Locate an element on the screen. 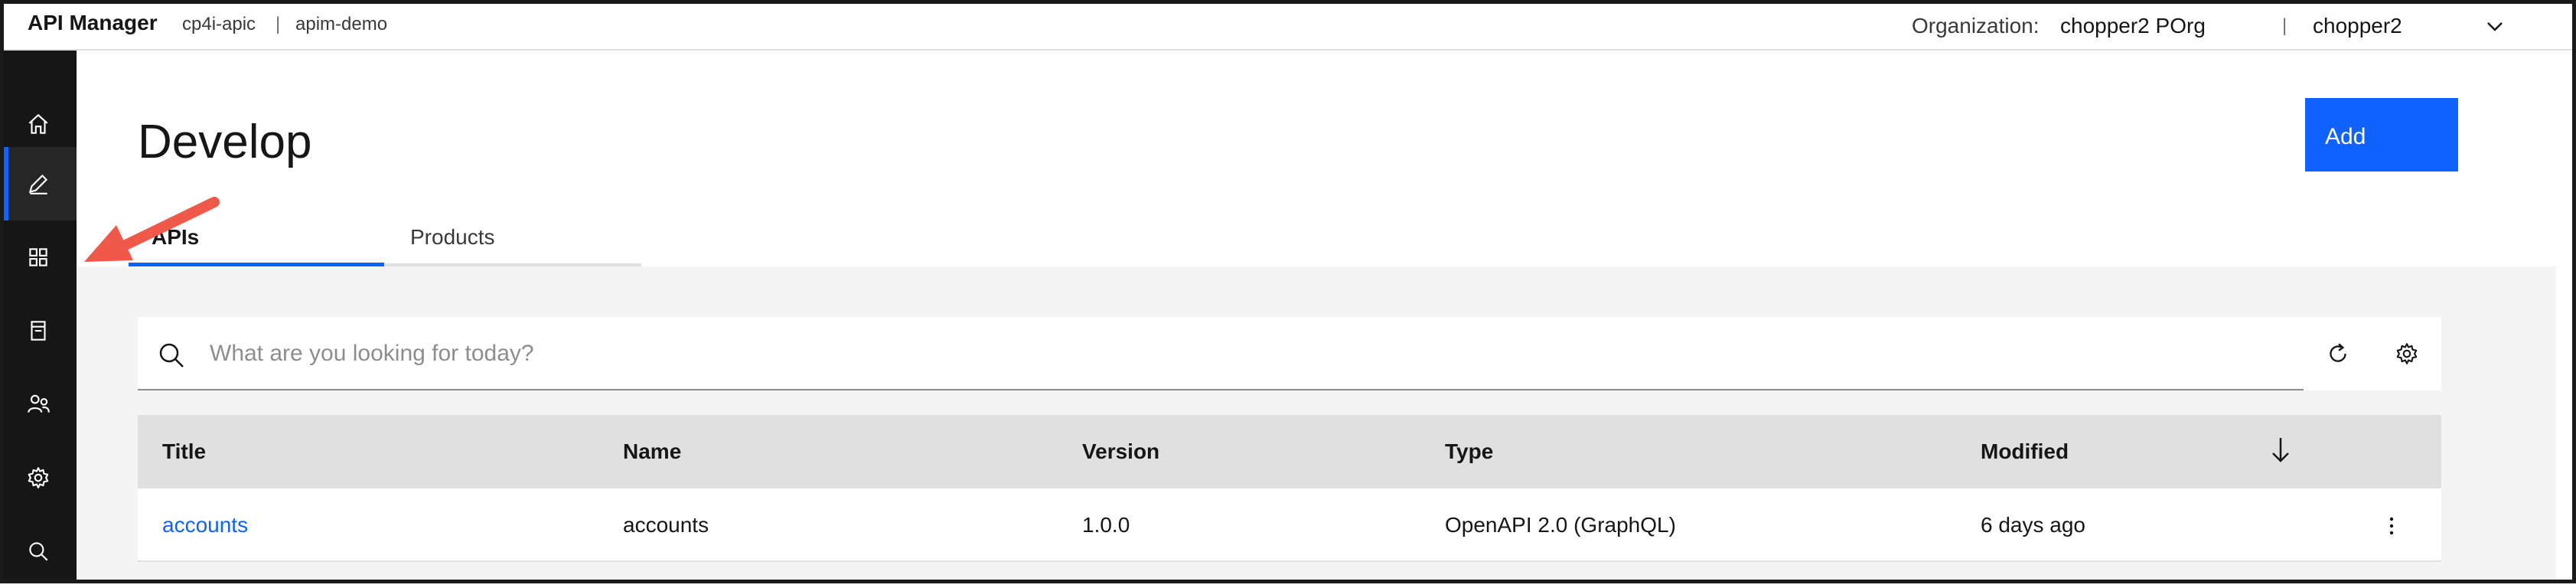  api-type: OpenAPI 2.0 (GraphQL) is located at coordinates (1560, 525).